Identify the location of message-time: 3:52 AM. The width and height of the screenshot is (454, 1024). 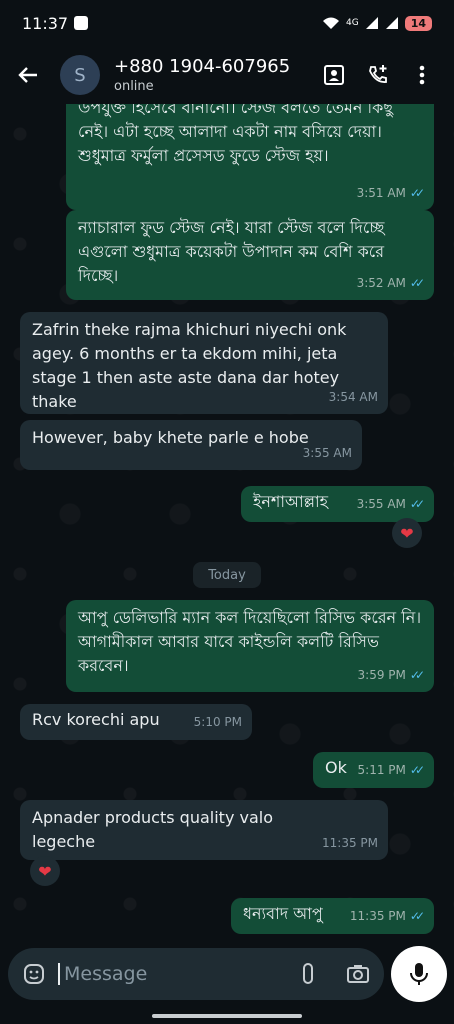
(381, 283).